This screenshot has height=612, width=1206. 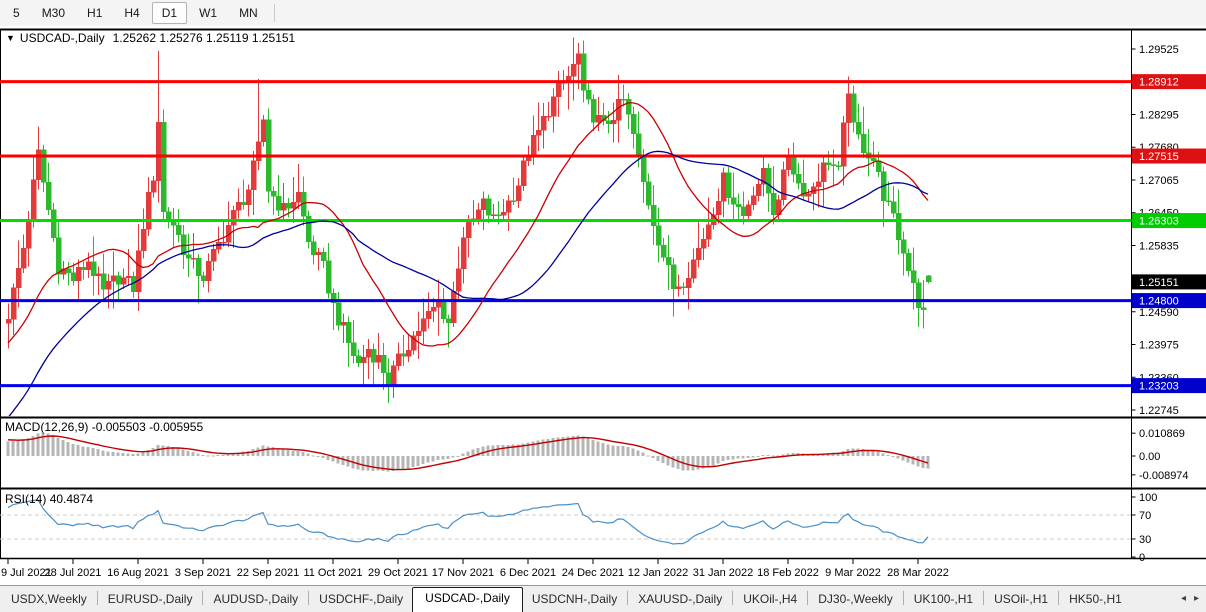 What do you see at coordinates (204, 38) in the screenshot?
I see `chart-ohlc-values: 1.25262 1.25276 1.25119 1.25151` at bounding box center [204, 38].